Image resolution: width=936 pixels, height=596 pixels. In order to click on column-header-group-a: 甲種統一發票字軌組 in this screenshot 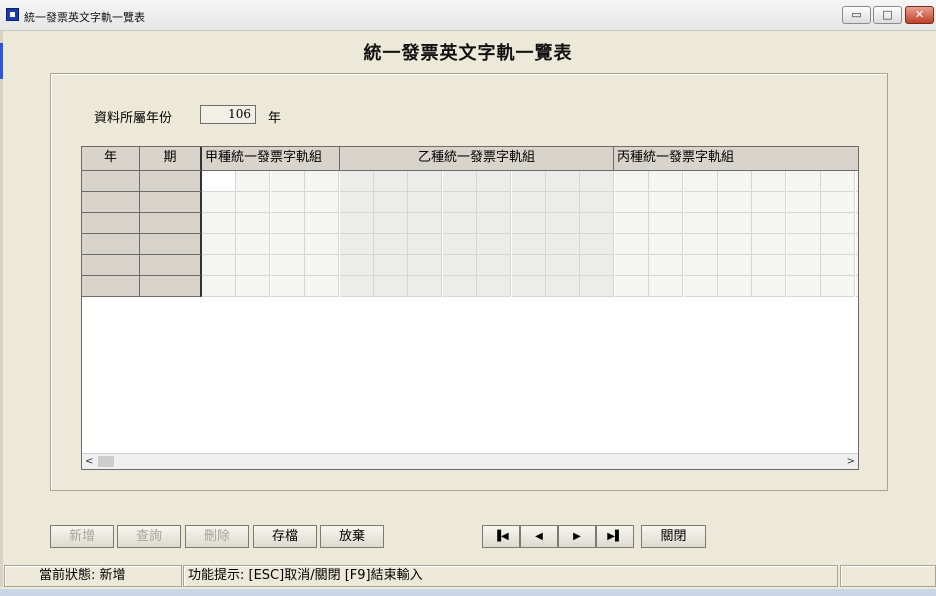, I will do `click(271, 159)`.